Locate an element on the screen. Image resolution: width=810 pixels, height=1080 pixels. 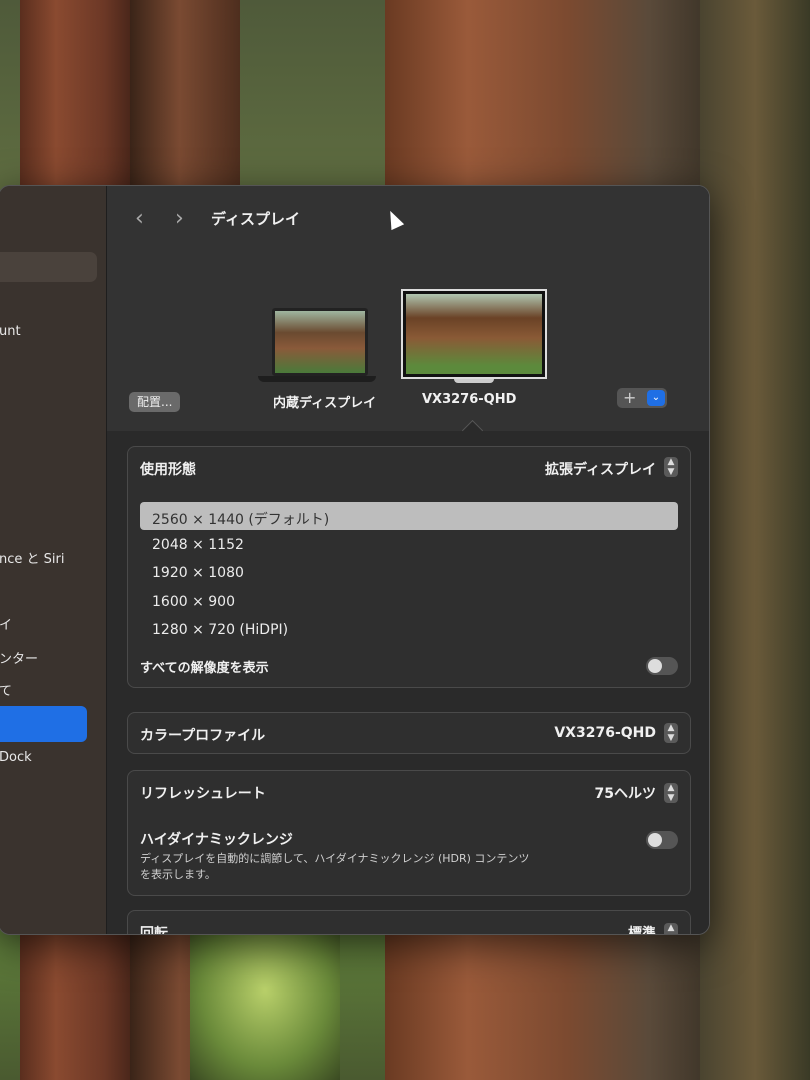
rotation-card: 回転 標準 ▲▼ is located at coordinates (409, 922).